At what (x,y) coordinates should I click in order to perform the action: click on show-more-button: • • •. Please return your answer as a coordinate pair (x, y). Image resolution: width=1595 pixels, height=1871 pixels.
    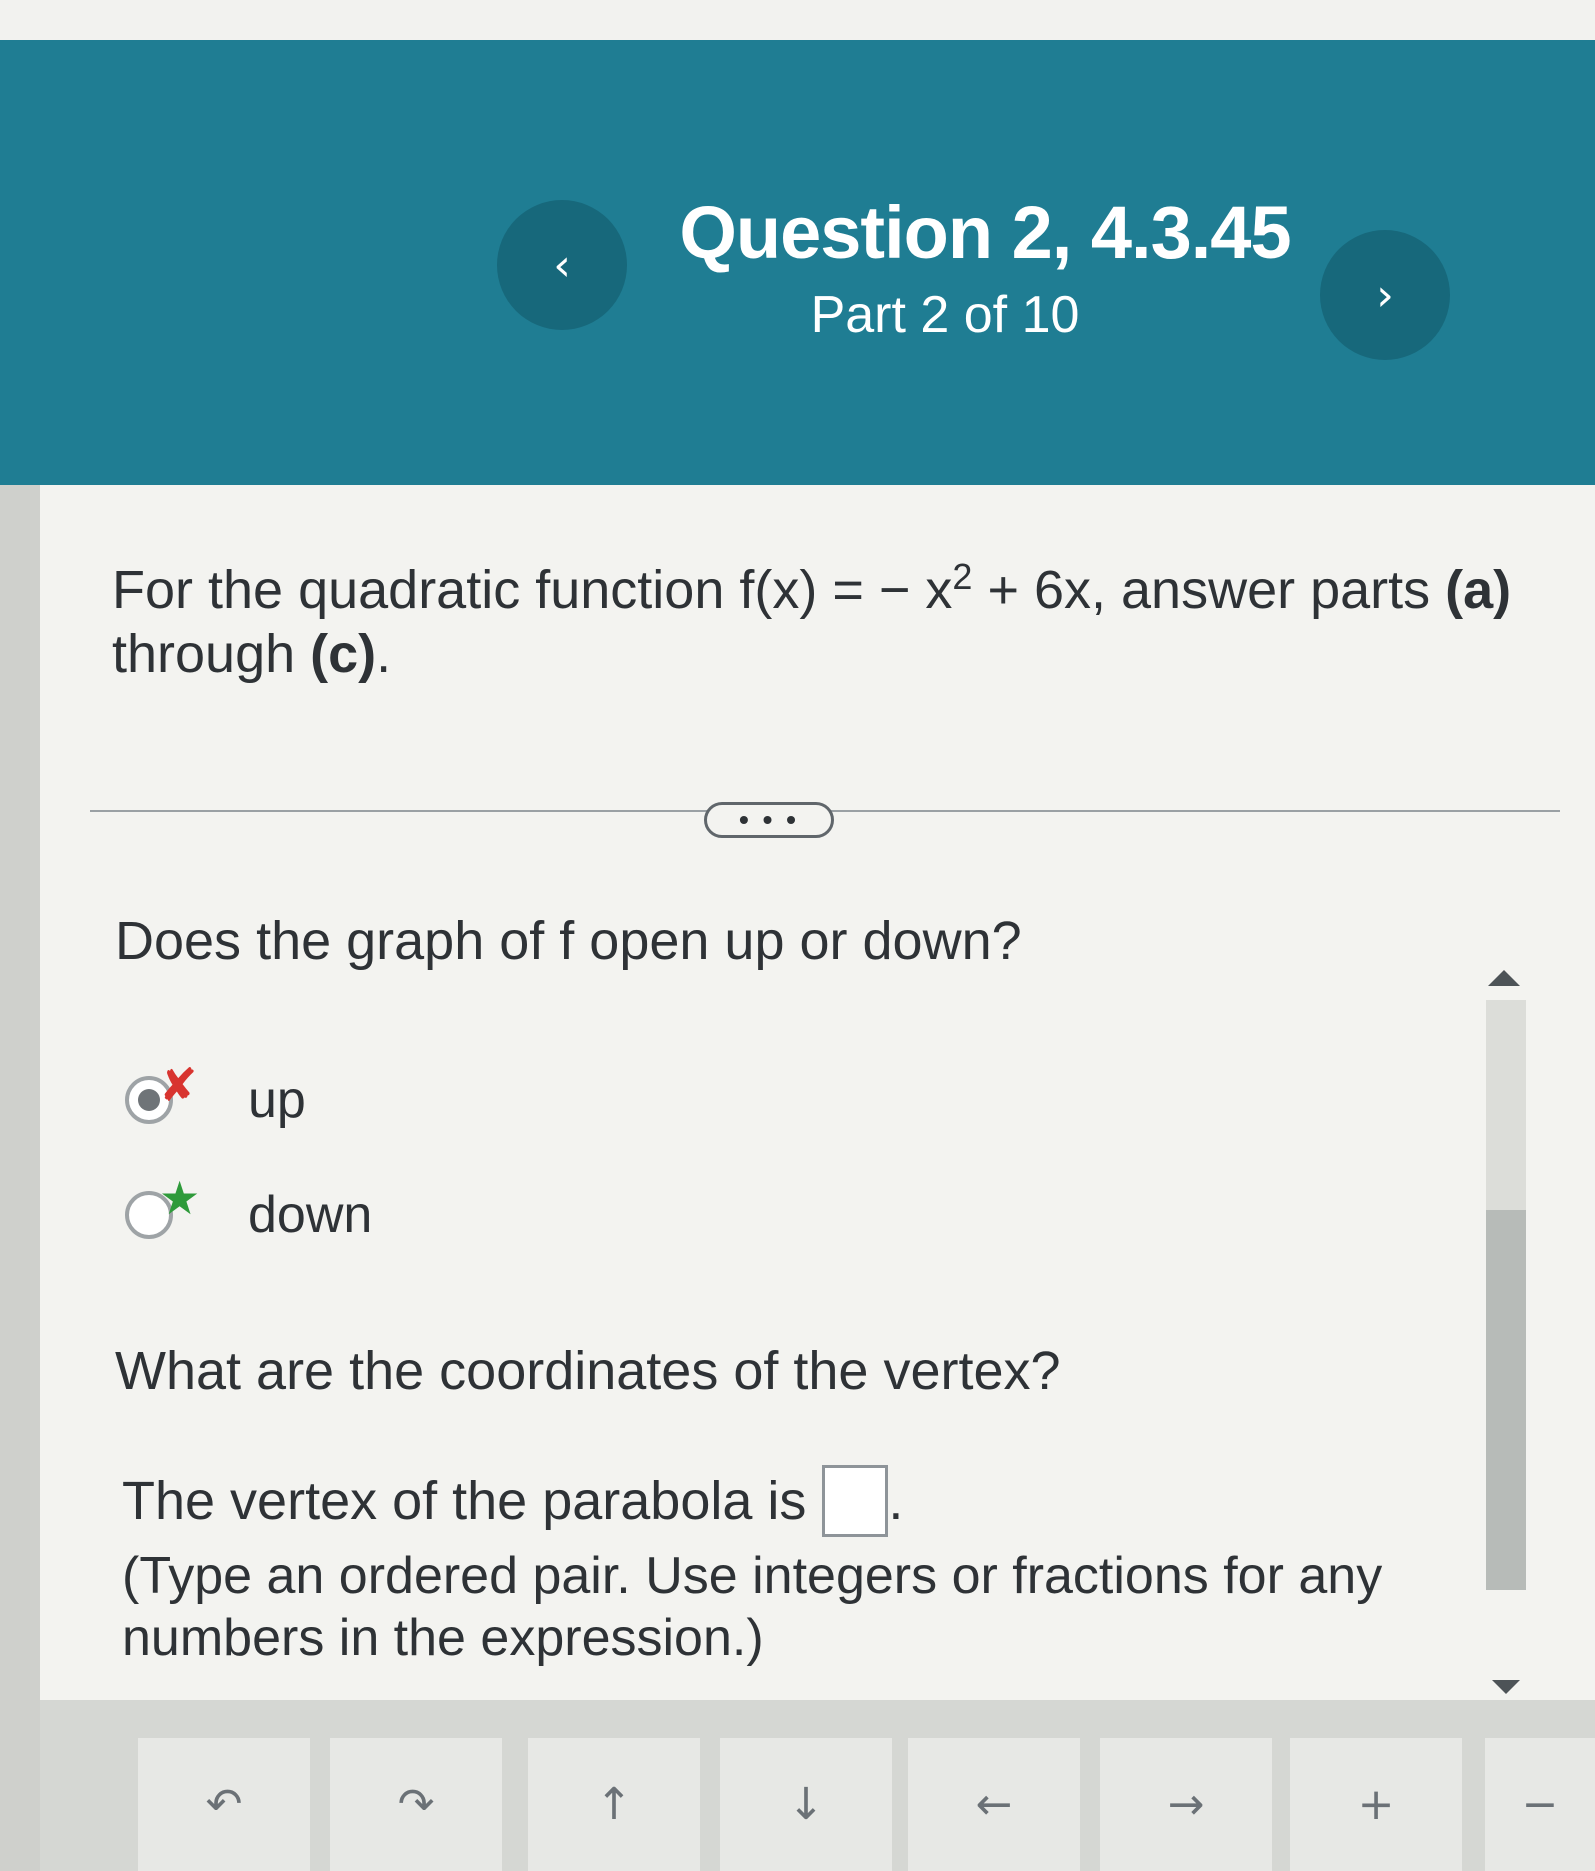
    Looking at the image, I should click on (769, 820).